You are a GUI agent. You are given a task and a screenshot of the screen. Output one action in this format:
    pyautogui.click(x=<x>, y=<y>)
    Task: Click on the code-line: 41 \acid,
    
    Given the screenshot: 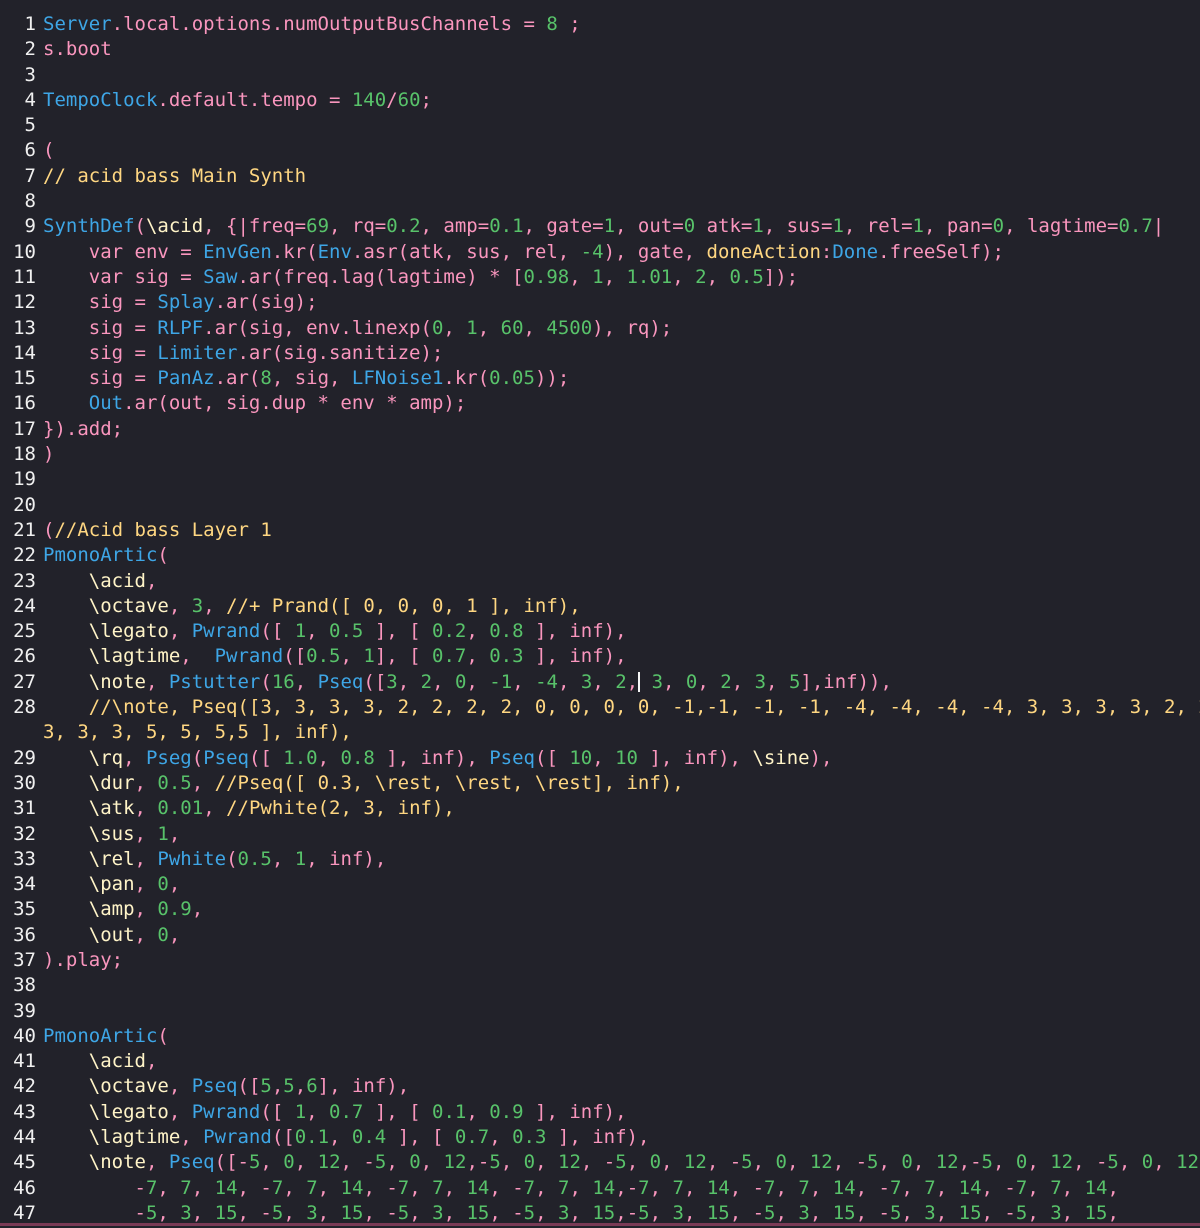 What is the action you would take?
    pyautogui.click(x=600, y=1061)
    